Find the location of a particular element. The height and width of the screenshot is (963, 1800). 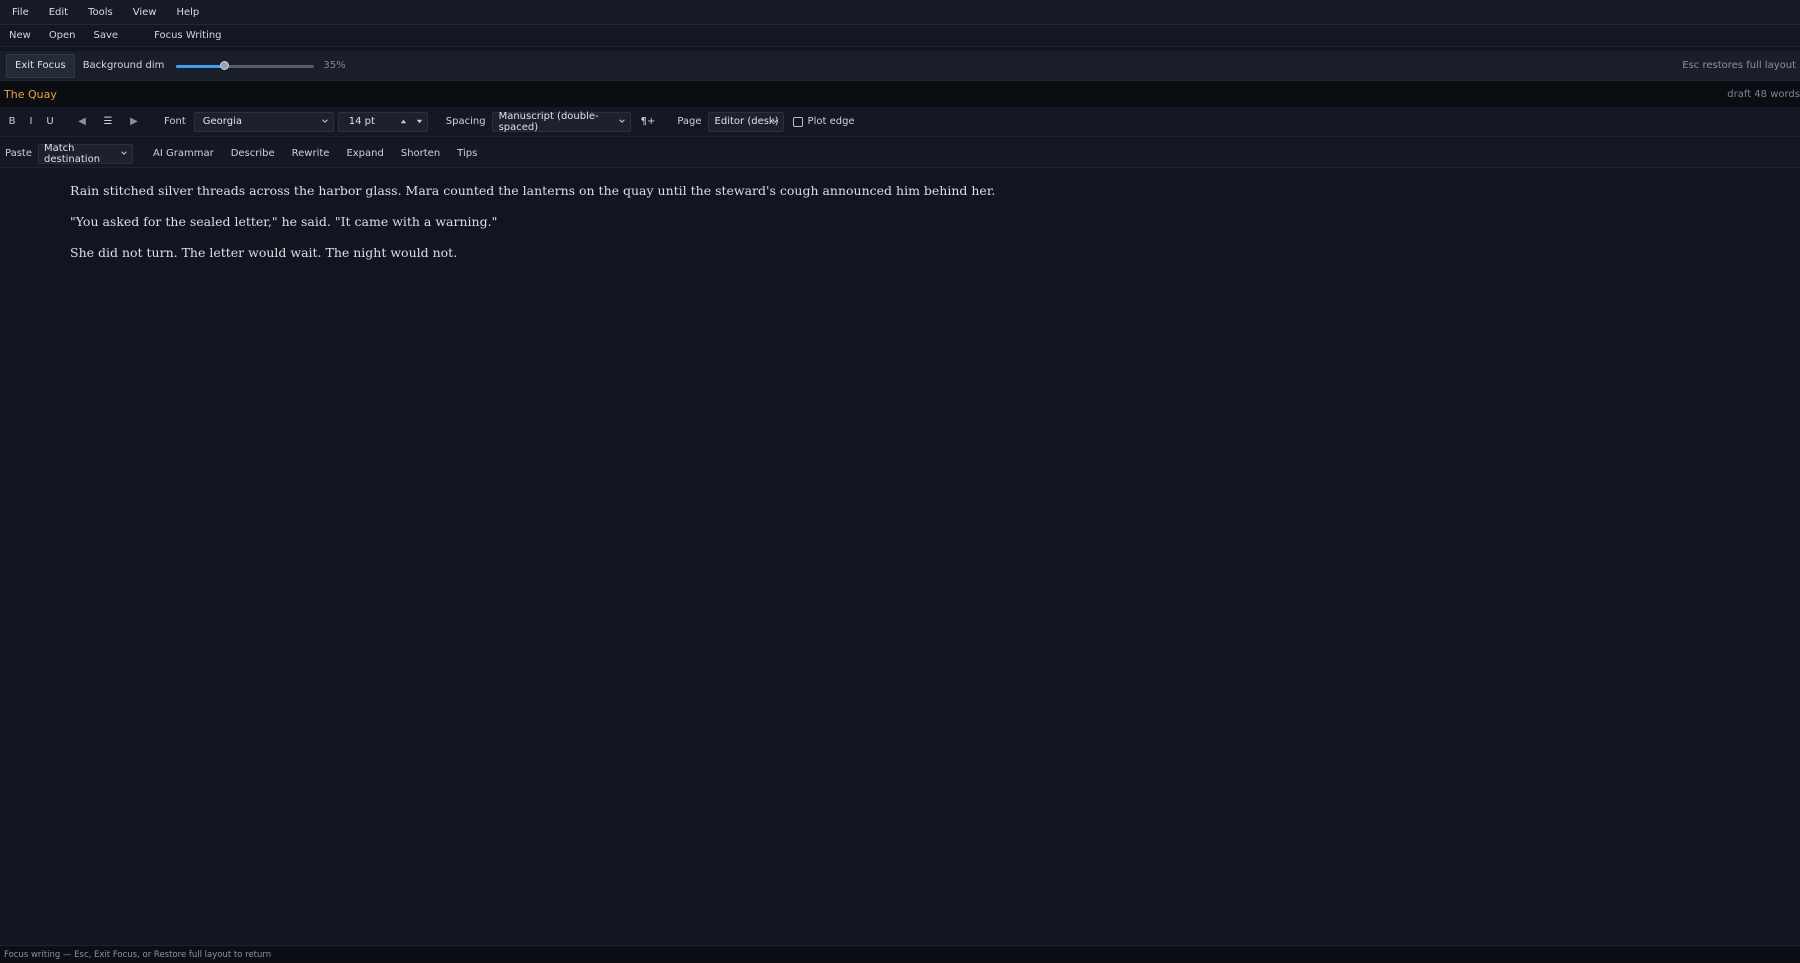

slider-thumb is located at coordinates (224, 65).